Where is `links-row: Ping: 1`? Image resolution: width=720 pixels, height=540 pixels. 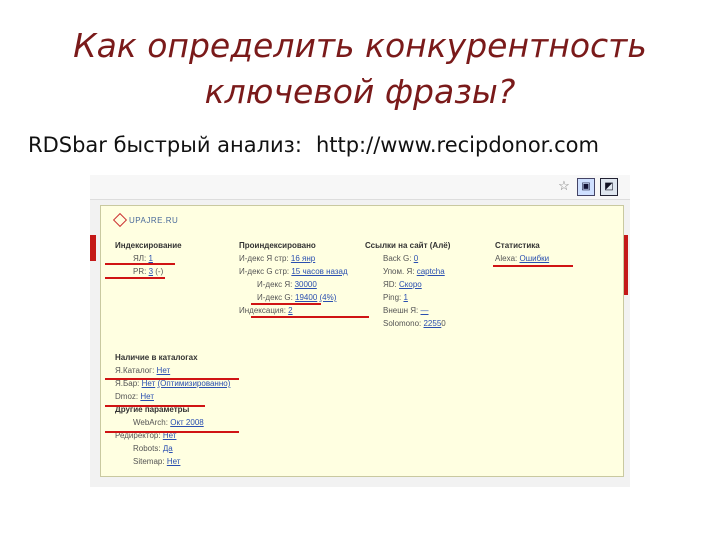 links-row: Ping: 1 is located at coordinates (395, 297).